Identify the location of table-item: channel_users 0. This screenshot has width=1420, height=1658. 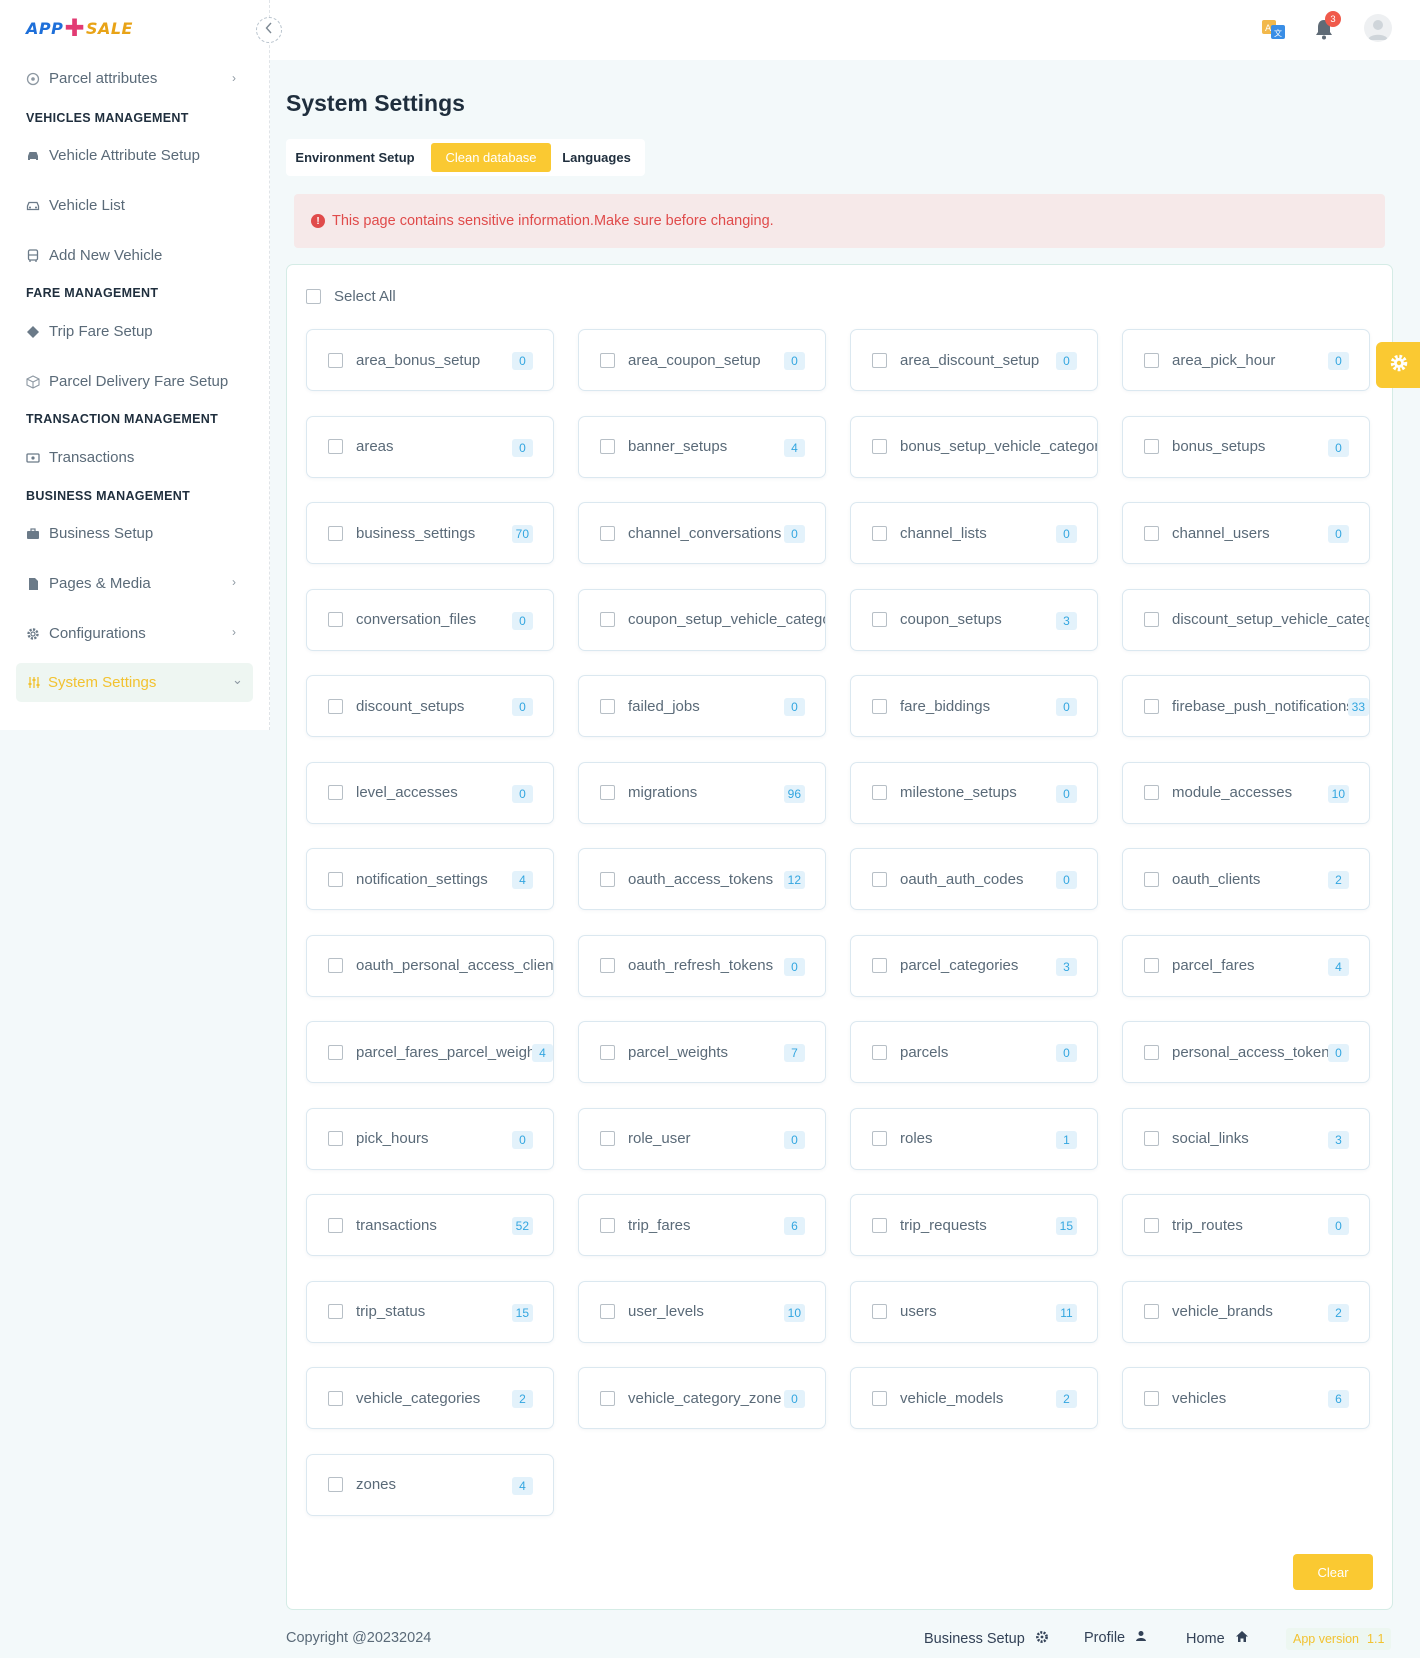
(1246, 533).